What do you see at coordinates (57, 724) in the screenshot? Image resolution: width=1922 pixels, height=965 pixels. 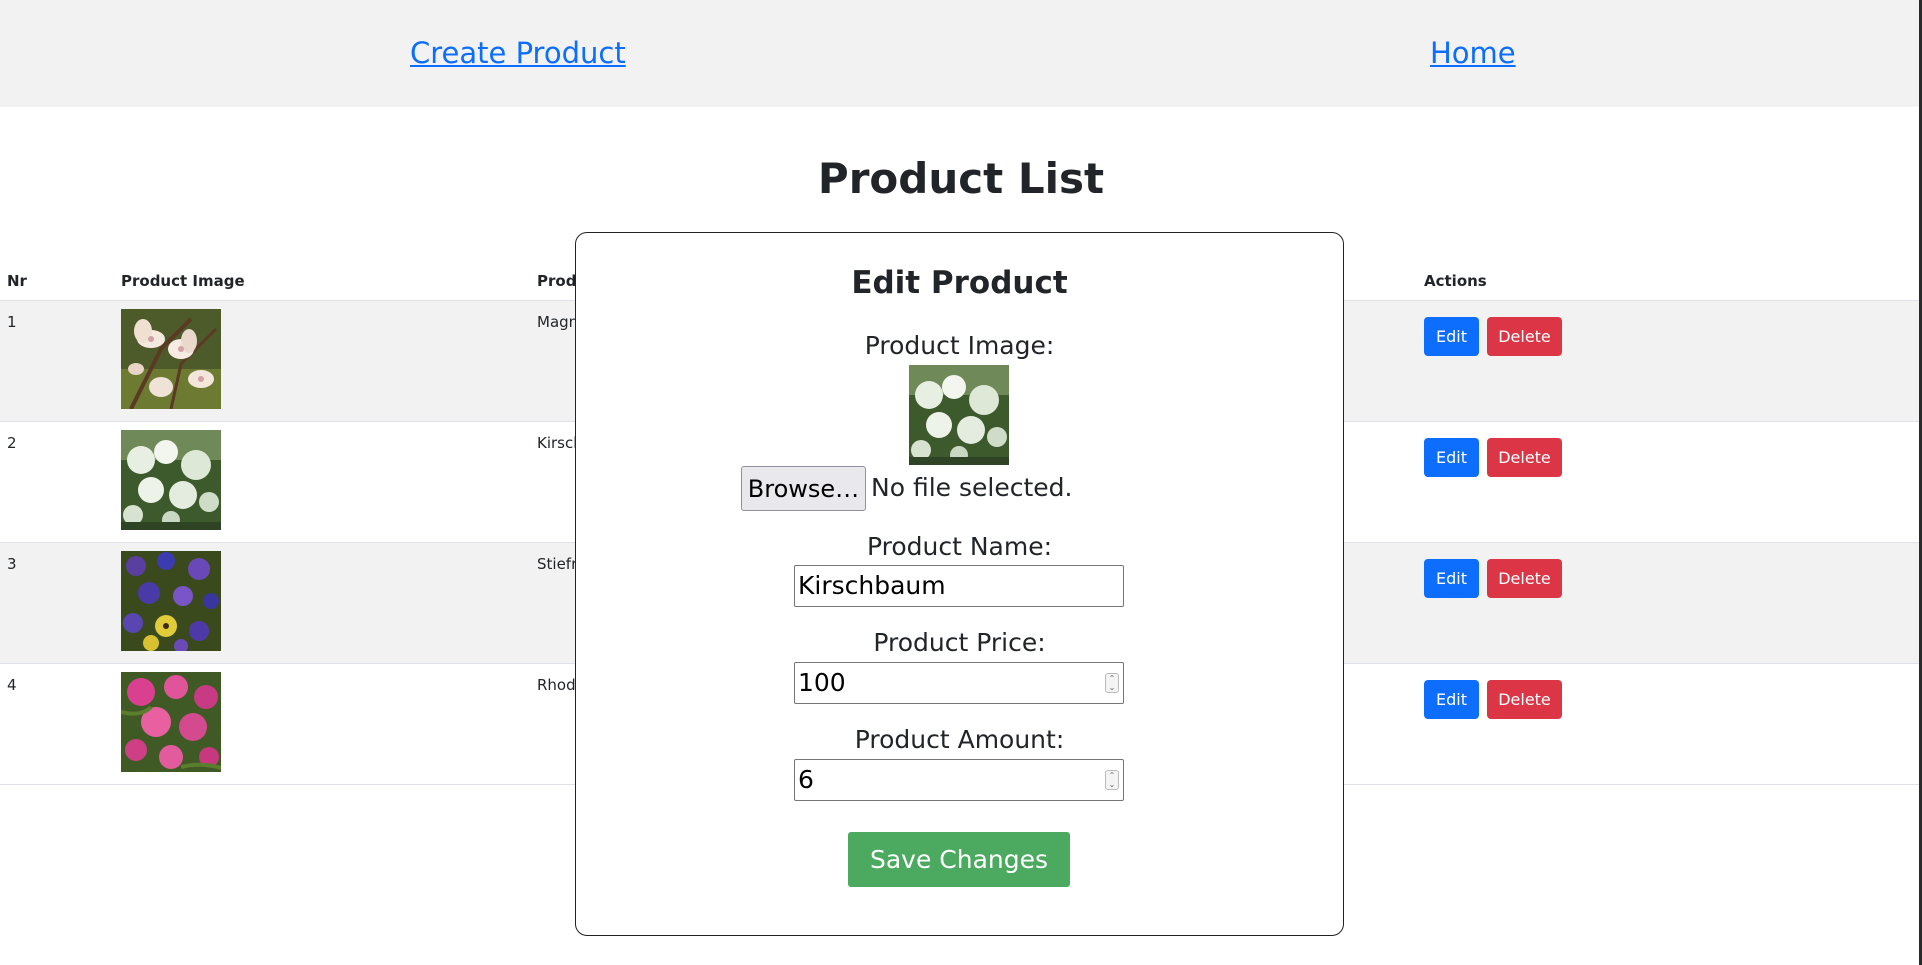 I see `row-nr: 4` at bounding box center [57, 724].